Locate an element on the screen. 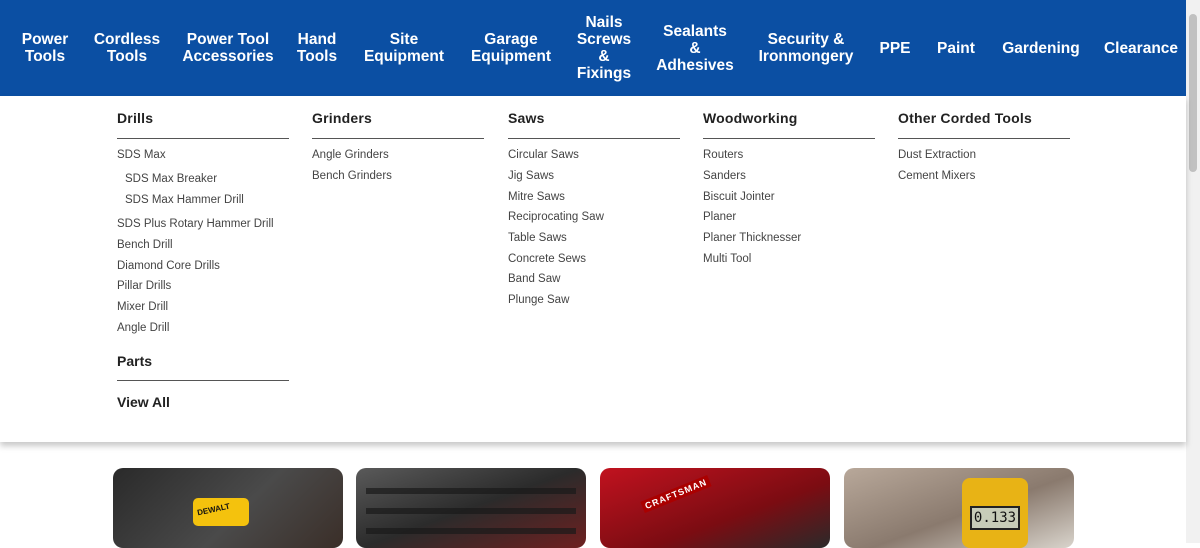  menu-link-planer: Planer is located at coordinates (719, 217).